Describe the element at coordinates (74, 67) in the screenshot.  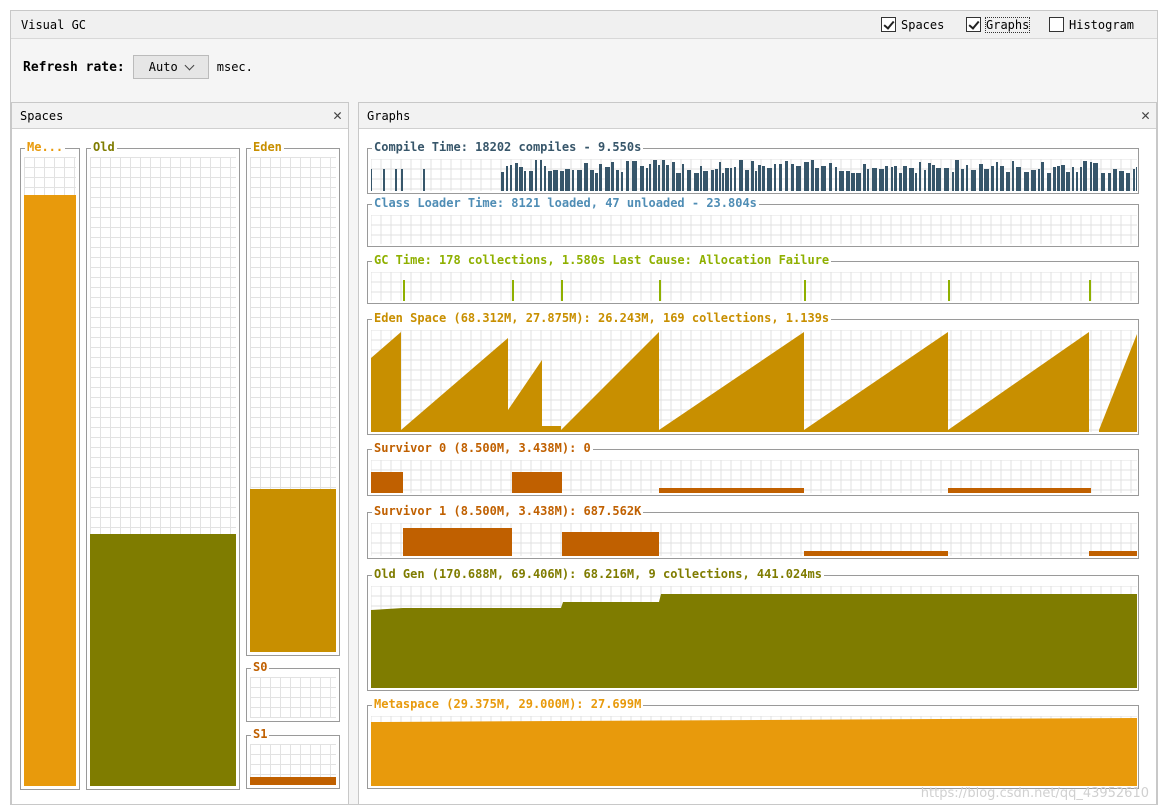
I see `refresh-rate-label: Refresh rate:` at that location.